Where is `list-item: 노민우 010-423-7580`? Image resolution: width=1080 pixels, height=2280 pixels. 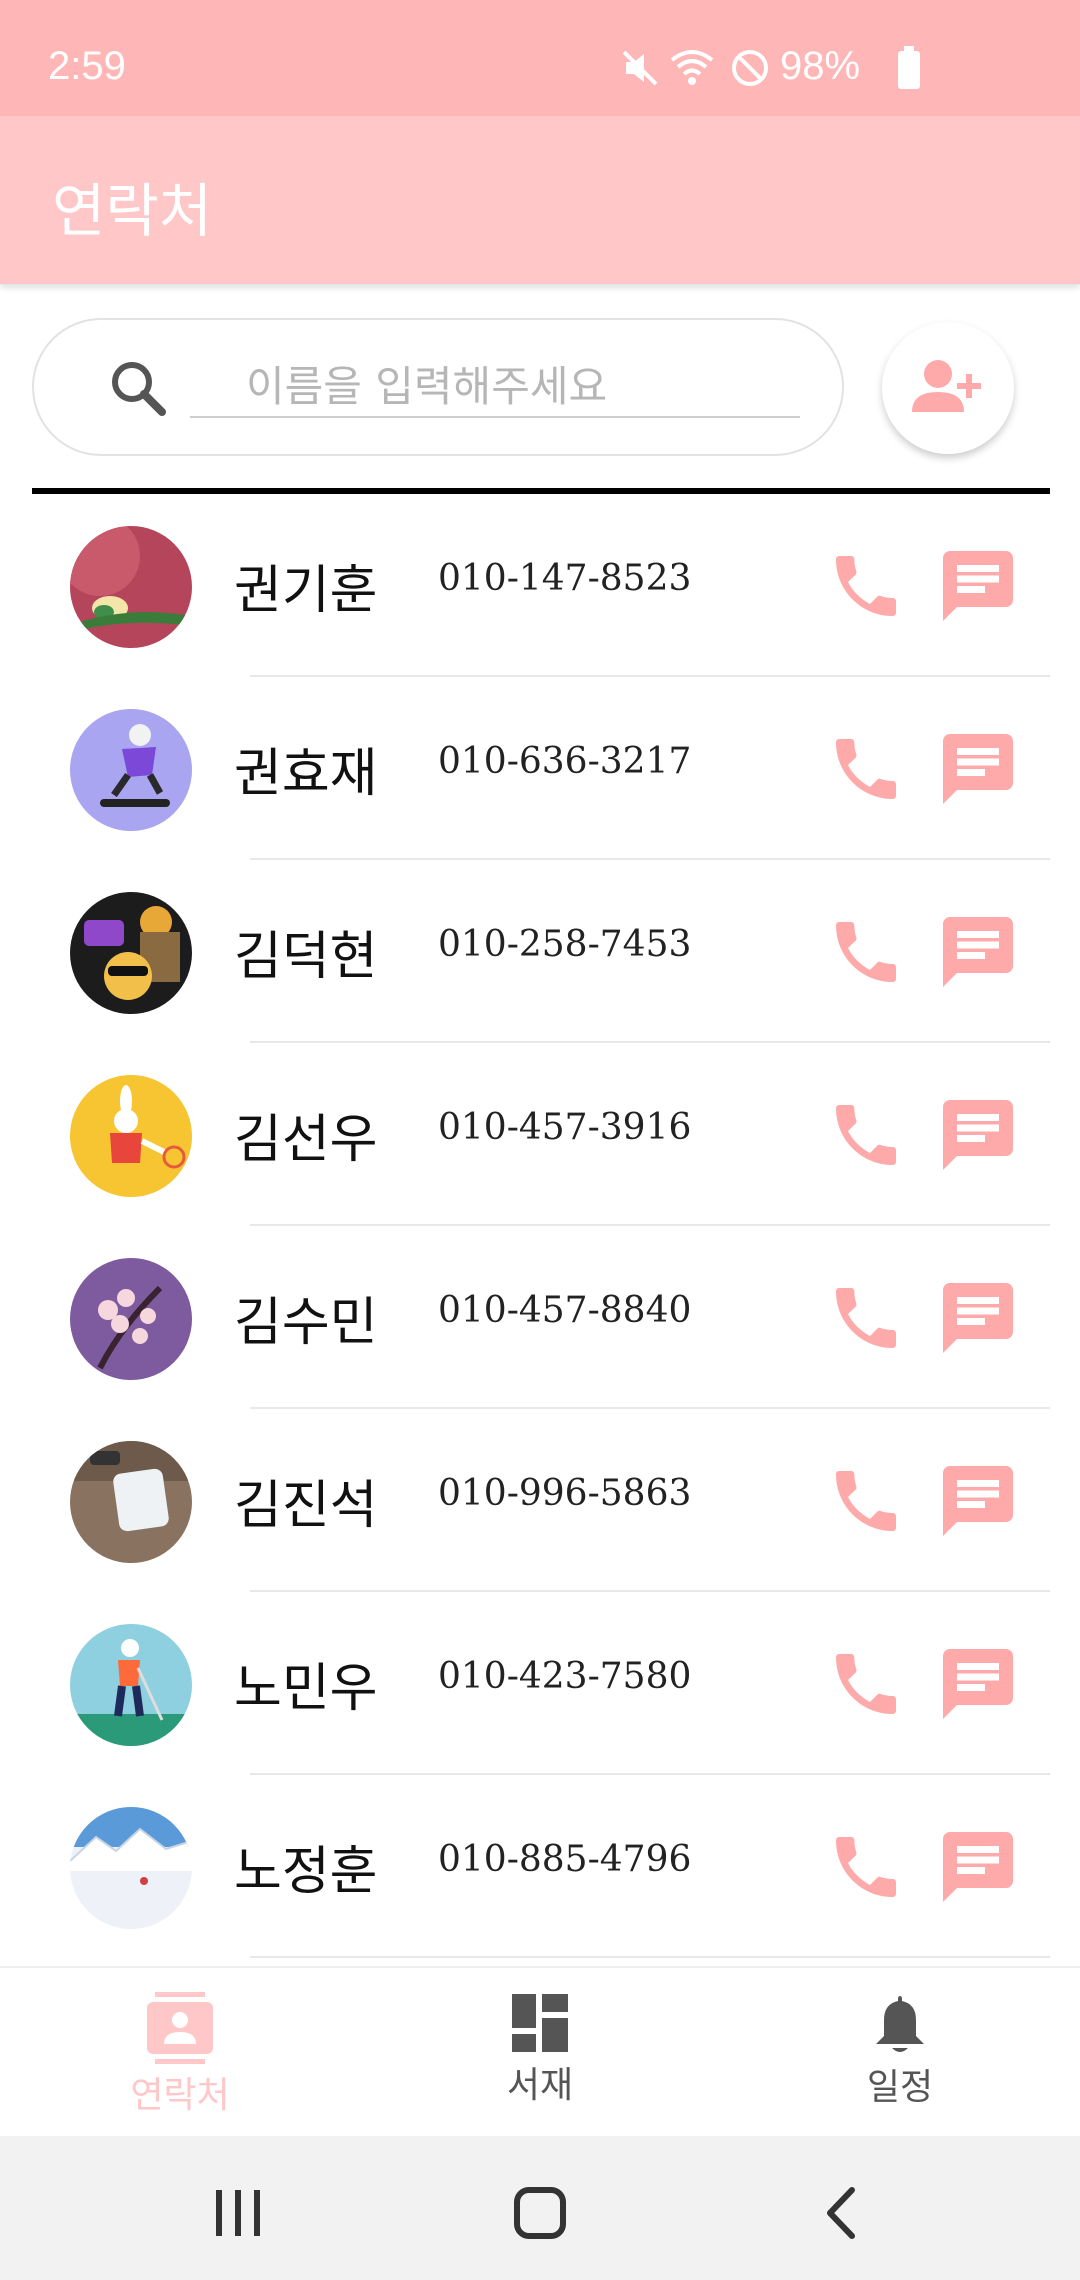
list-item: 노민우 010-423-7580 is located at coordinates (540, 1683).